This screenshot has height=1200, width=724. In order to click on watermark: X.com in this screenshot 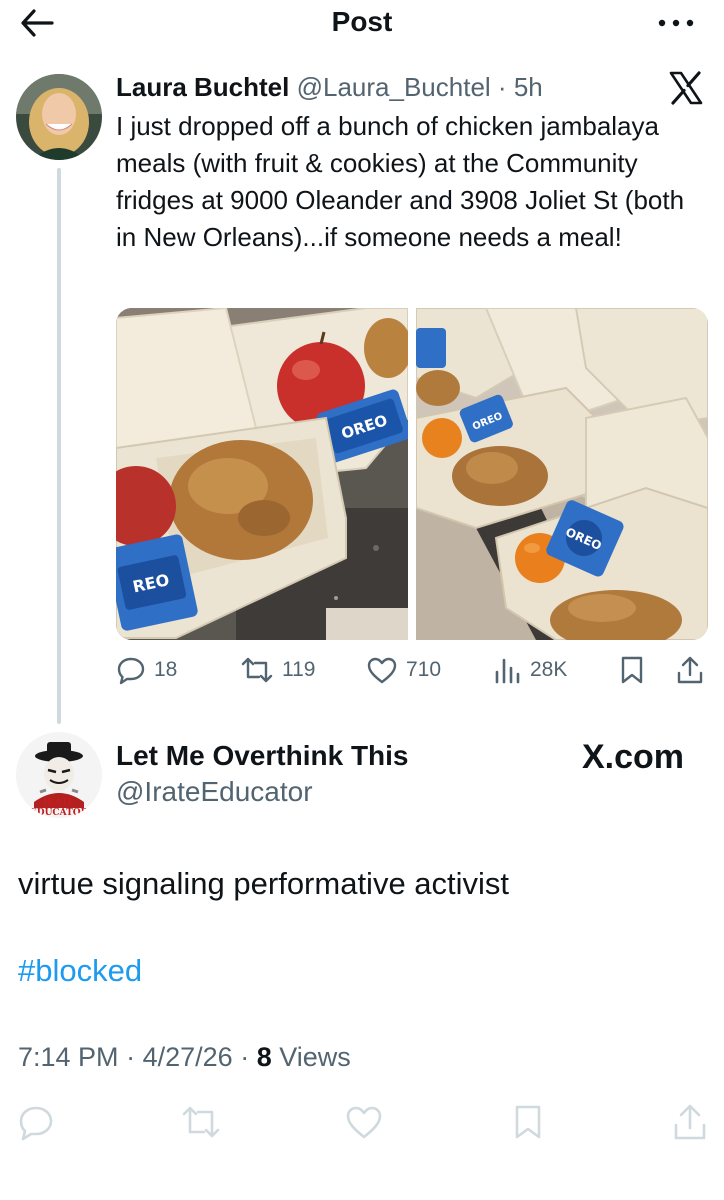, I will do `click(633, 757)`.